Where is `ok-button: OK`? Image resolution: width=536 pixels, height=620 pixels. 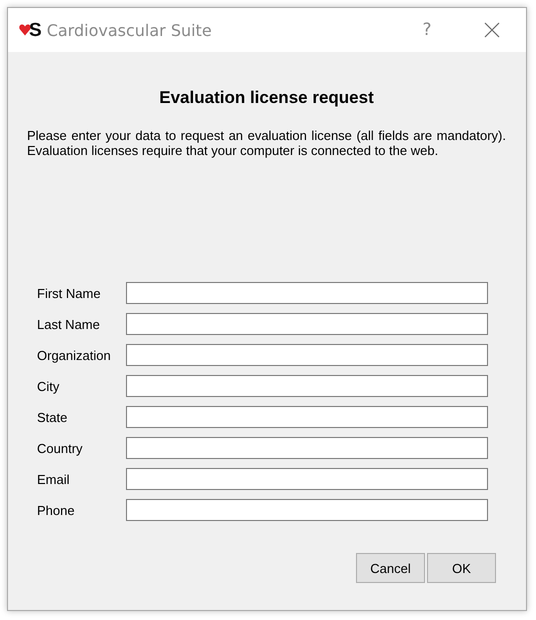 ok-button: OK is located at coordinates (461, 568).